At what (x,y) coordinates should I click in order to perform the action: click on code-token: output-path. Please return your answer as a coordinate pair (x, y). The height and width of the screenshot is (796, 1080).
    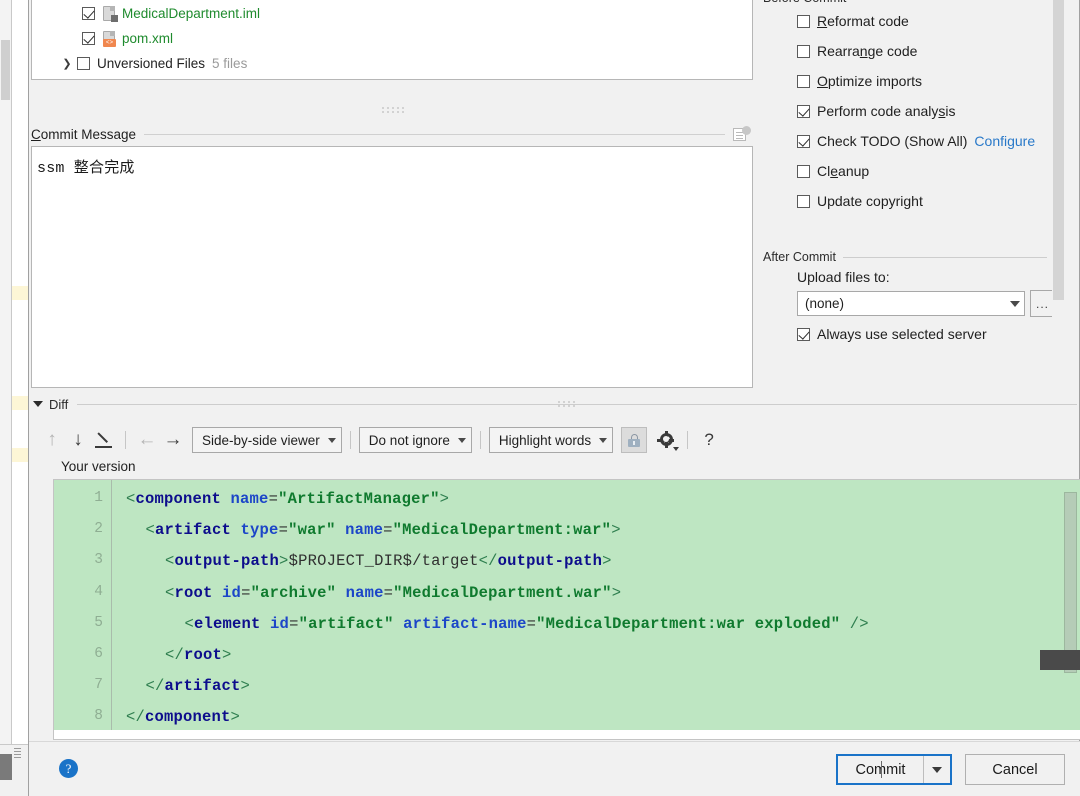
    Looking at the image, I should click on (227, 561).